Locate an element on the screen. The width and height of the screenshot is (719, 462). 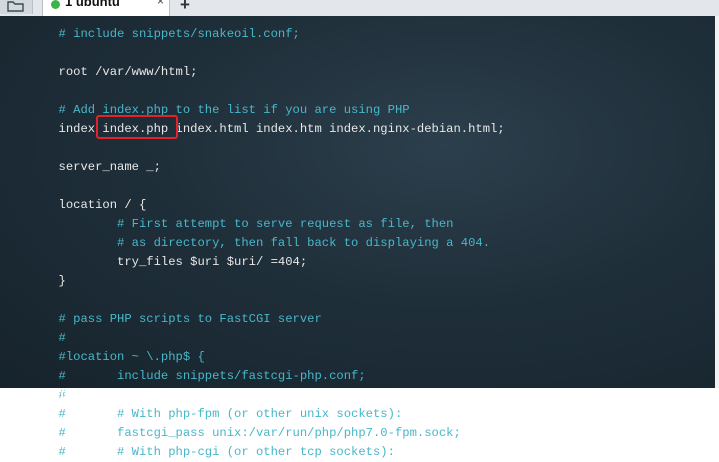
code-comment-line: # include snippets/fastcgi-php.conf; is located at coordinates (183, 376).